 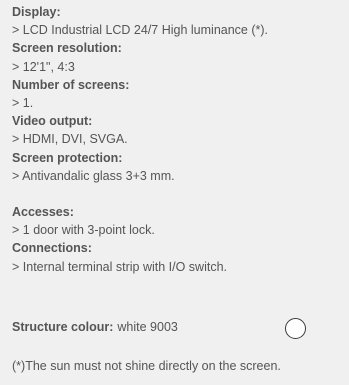 What do you see at coordinates (295, 328) in the screenshot?
I see `colour-swatch` at bounding box center [295, 328].